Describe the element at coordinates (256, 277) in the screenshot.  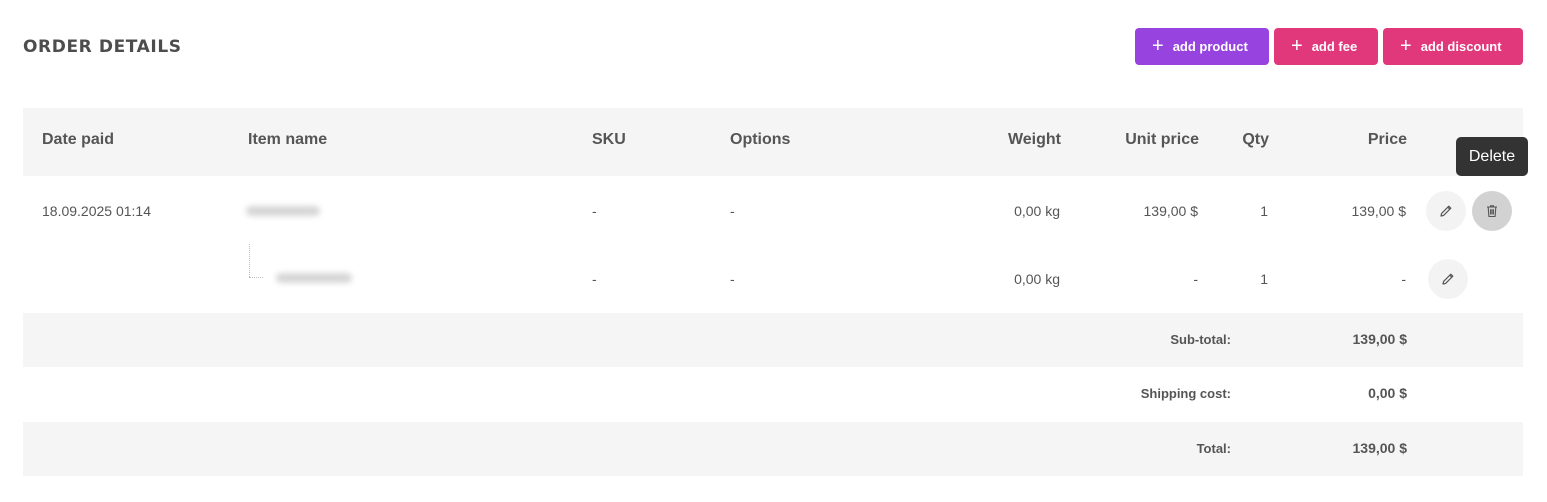
I see `tree-connector-branch` at that location.